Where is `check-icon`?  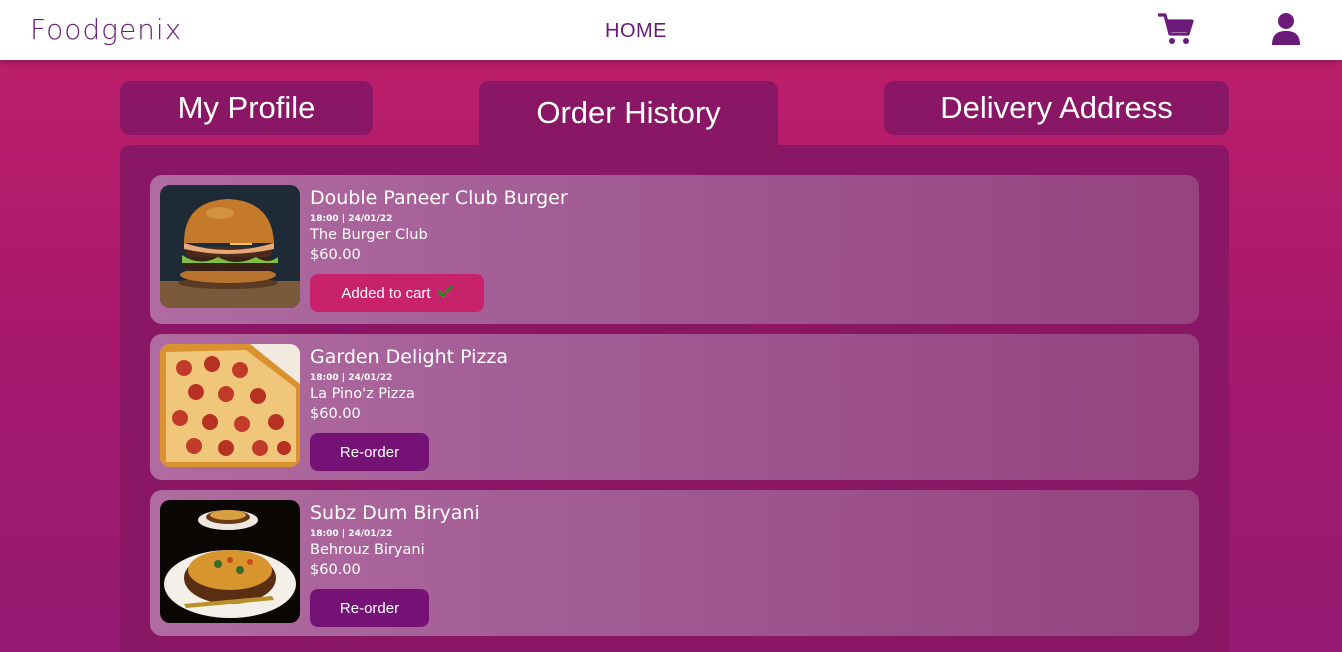
check-icon is located at coordinates (444, 293).